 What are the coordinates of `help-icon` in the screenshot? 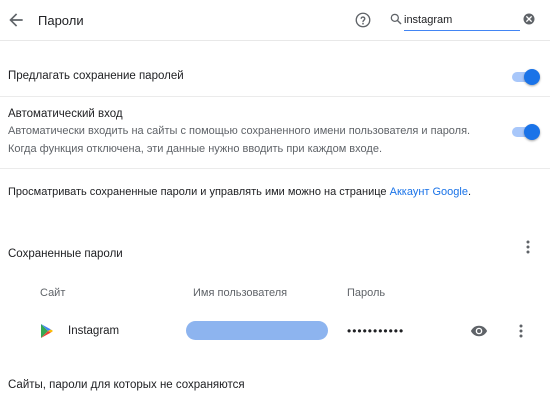 It's located at (363, 20).